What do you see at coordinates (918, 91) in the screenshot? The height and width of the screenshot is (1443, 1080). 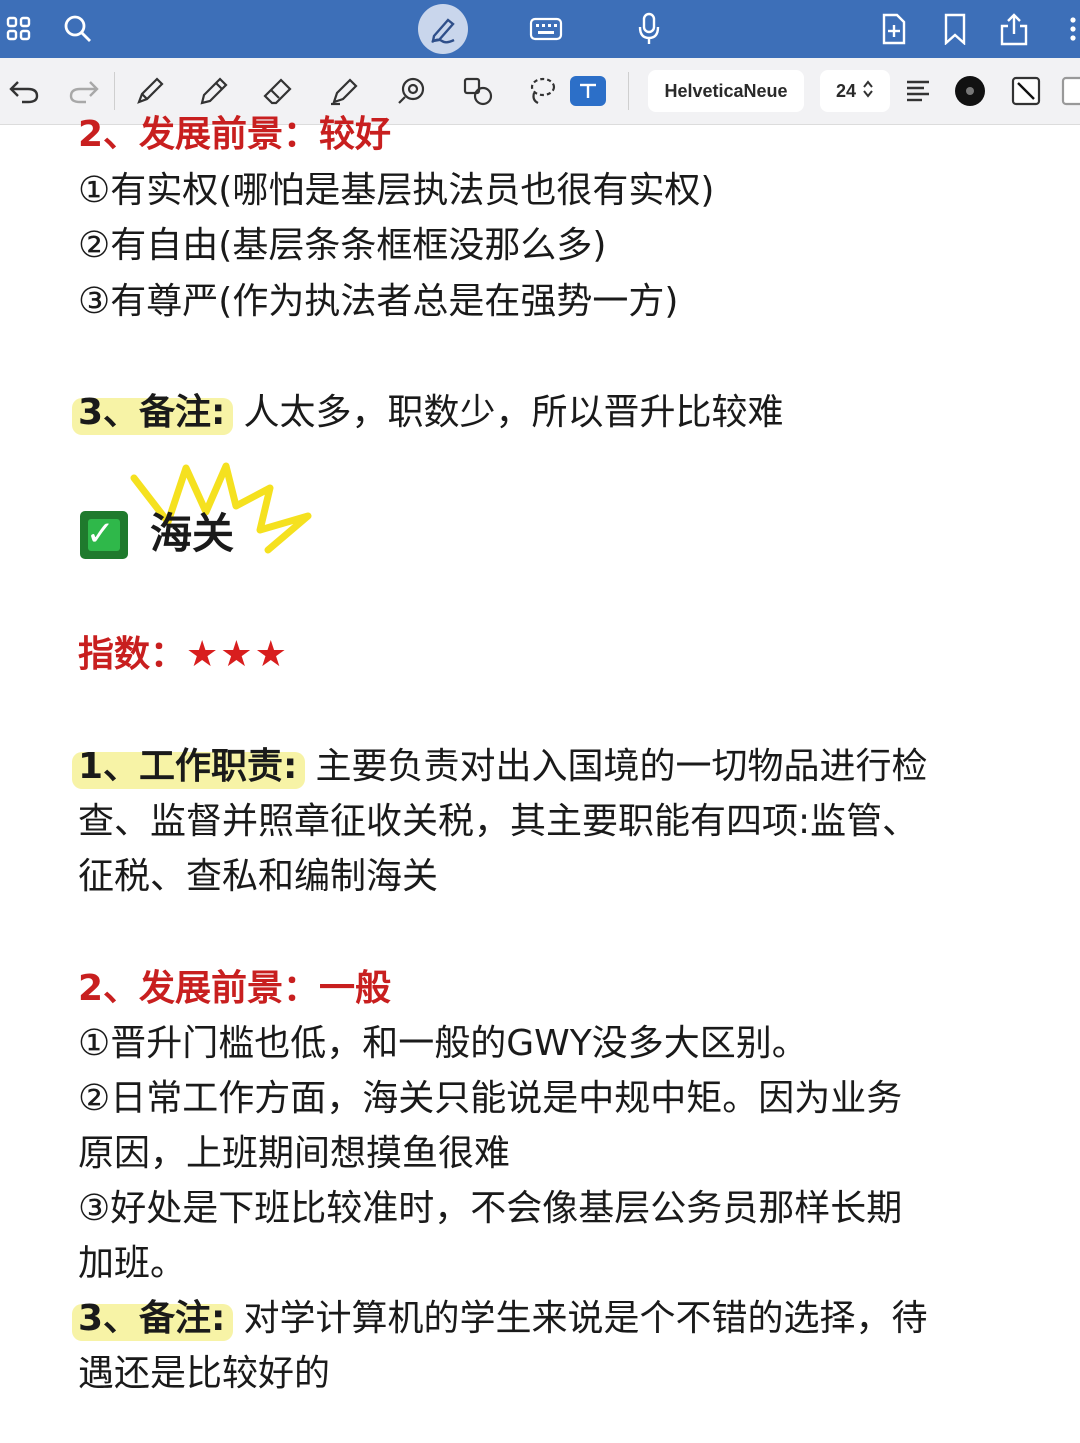 I see `align-text-icon` at bounding box center [918, 91].